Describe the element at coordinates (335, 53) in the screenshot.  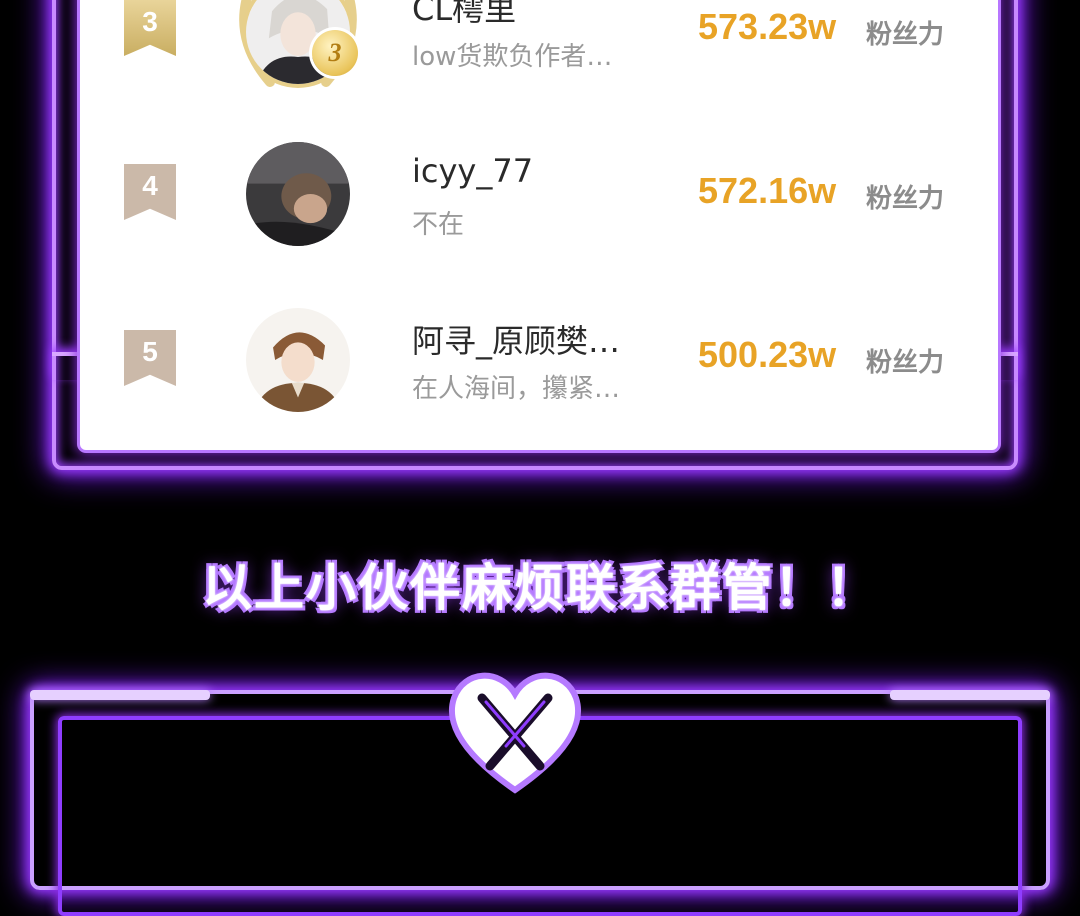
I see `rank-medal: 3` at that location.